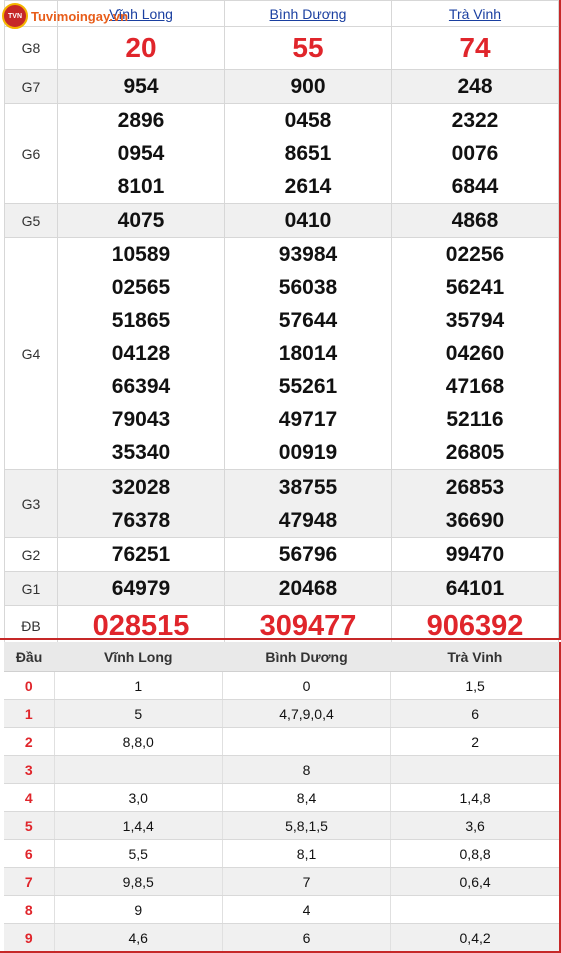  I want to click on prize-row-g1: G1 64979 20468 64101, so click(281, 588).